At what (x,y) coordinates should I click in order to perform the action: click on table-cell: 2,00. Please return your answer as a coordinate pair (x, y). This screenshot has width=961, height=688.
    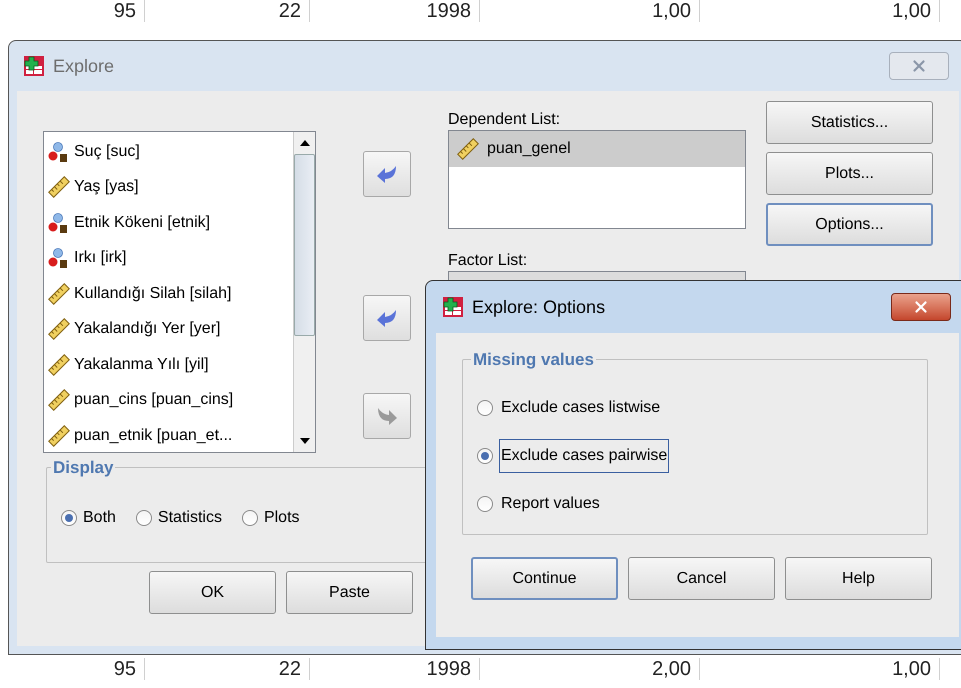
    Looking at the image, I should click on (590, 669).